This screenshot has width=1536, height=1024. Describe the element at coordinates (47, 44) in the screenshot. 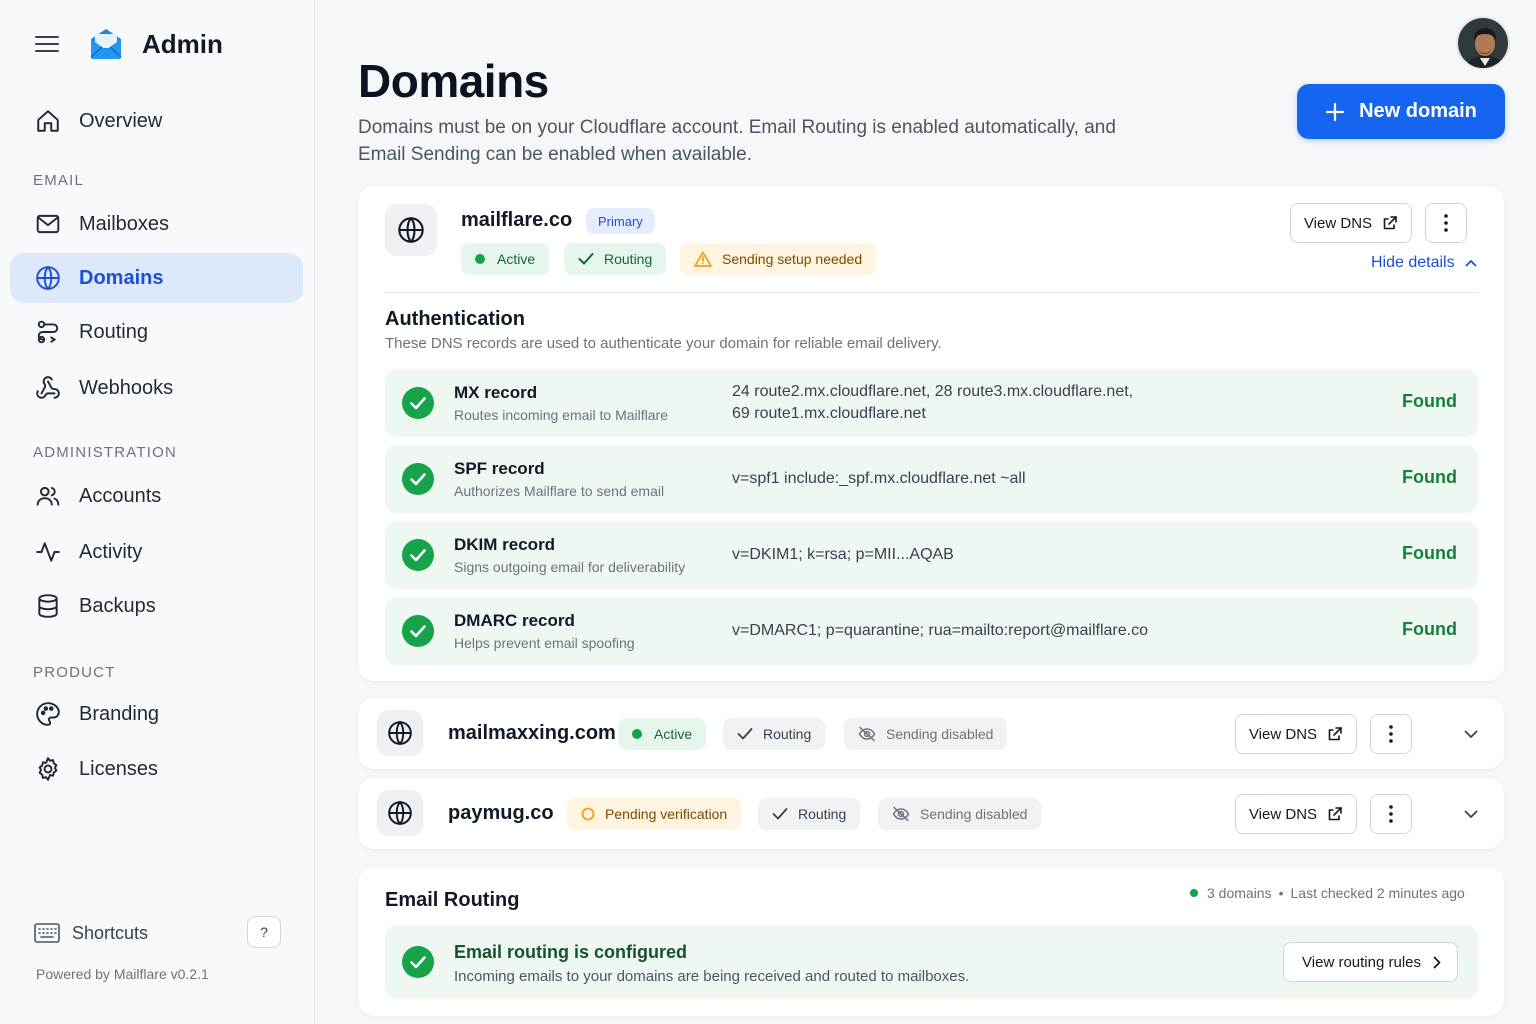

I see `menu-toggle-button` at that location.